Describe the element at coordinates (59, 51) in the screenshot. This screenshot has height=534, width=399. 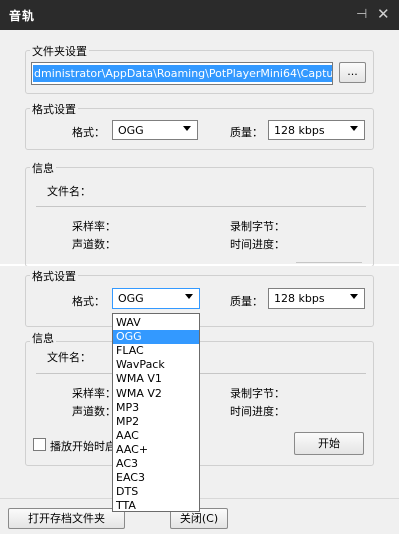
I see `folder-settings-label: 文件夹设置` at that location.